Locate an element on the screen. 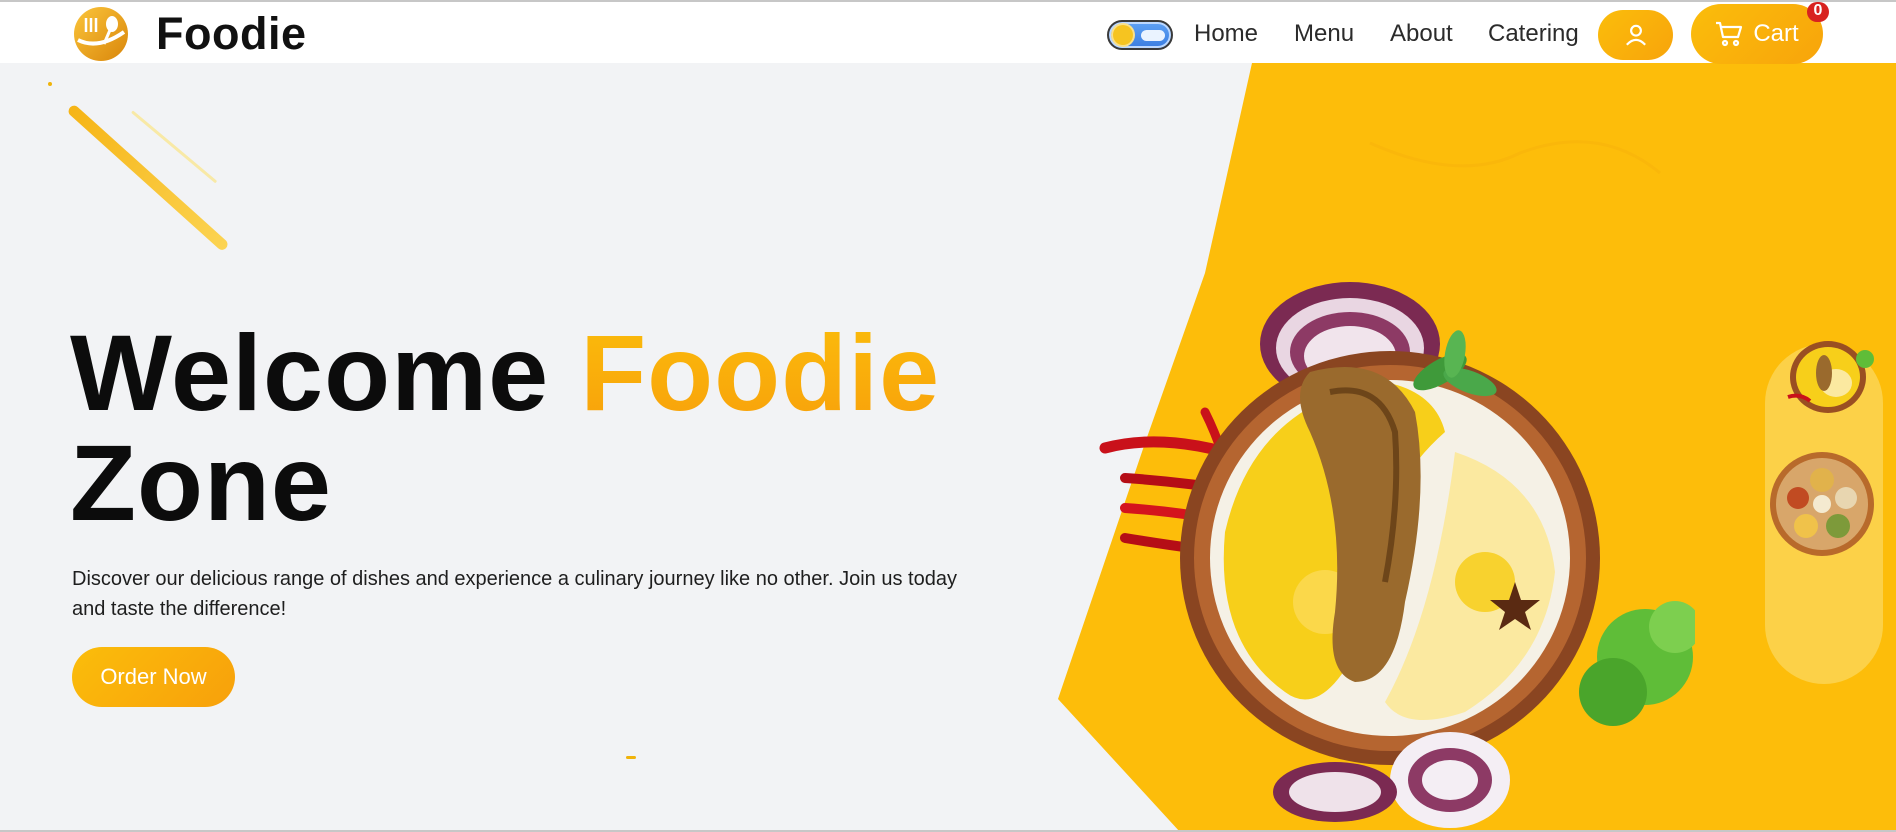  hero-title-part1: Welcome is located at coordinates (325, 372).